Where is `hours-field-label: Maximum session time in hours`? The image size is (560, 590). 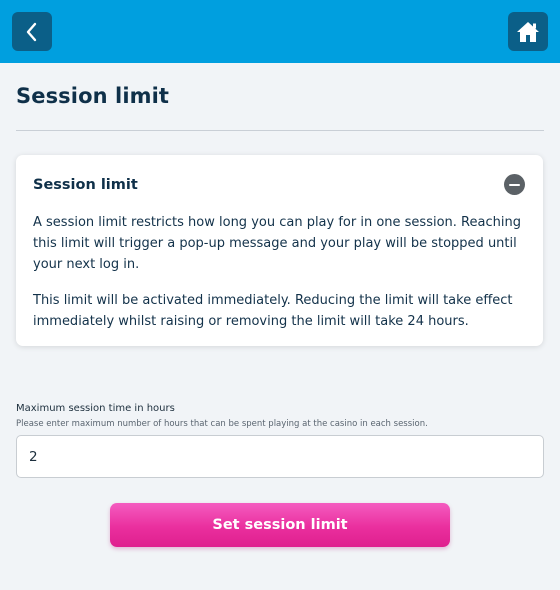 hours-field-label: Maximum session time in hours is located at coordinates (95, 408).